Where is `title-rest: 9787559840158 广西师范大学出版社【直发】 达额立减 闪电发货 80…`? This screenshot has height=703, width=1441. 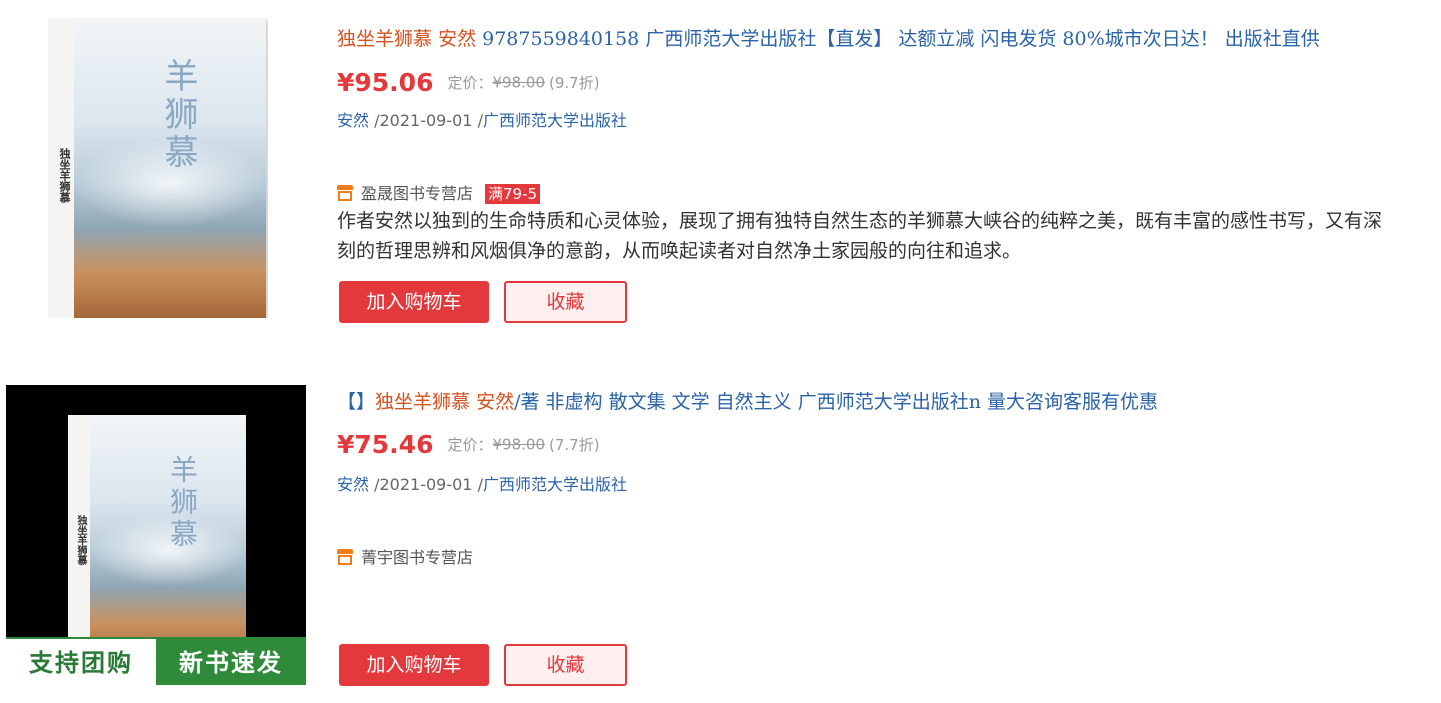
title-rest: 9787559840158 广西师范大学出版社【直发】 达额立减 闪电发货 80… is located at coordinates (901, 39).